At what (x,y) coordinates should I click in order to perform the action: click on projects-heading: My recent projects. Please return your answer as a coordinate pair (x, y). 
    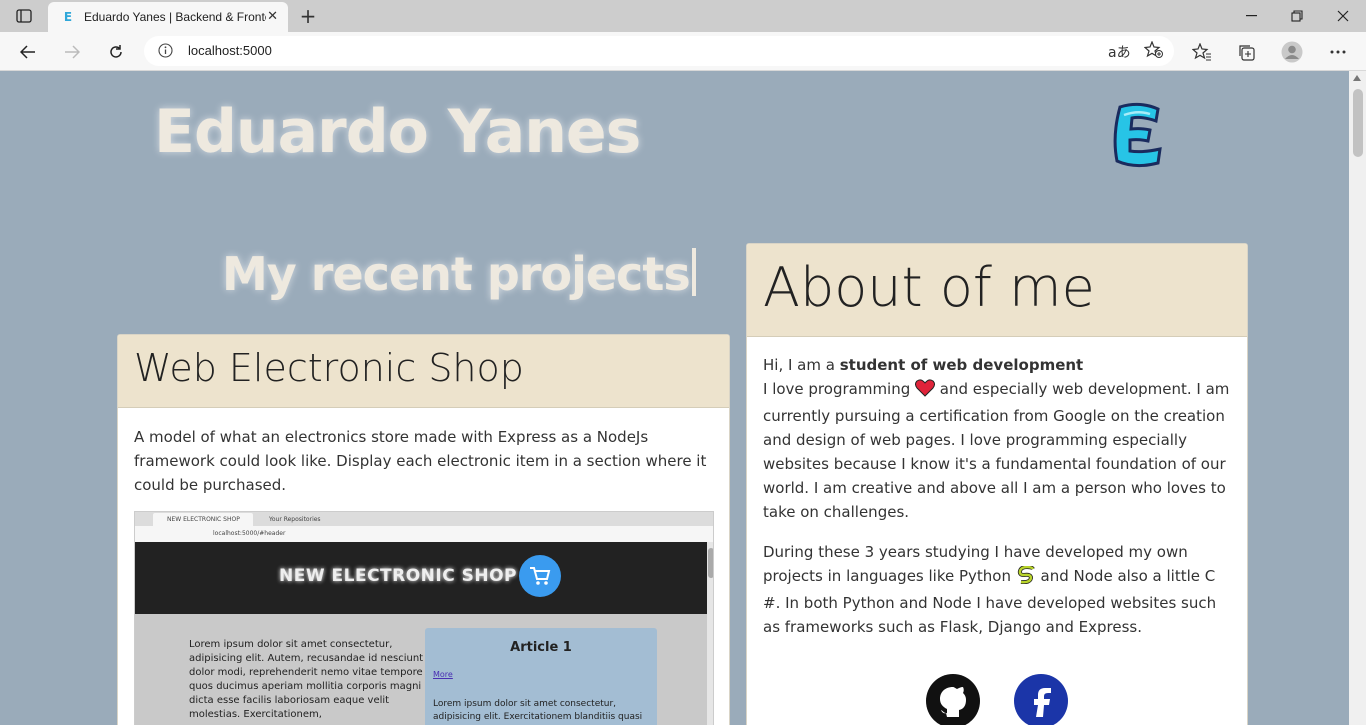
    Looking at the image, I should click on (459, 274).